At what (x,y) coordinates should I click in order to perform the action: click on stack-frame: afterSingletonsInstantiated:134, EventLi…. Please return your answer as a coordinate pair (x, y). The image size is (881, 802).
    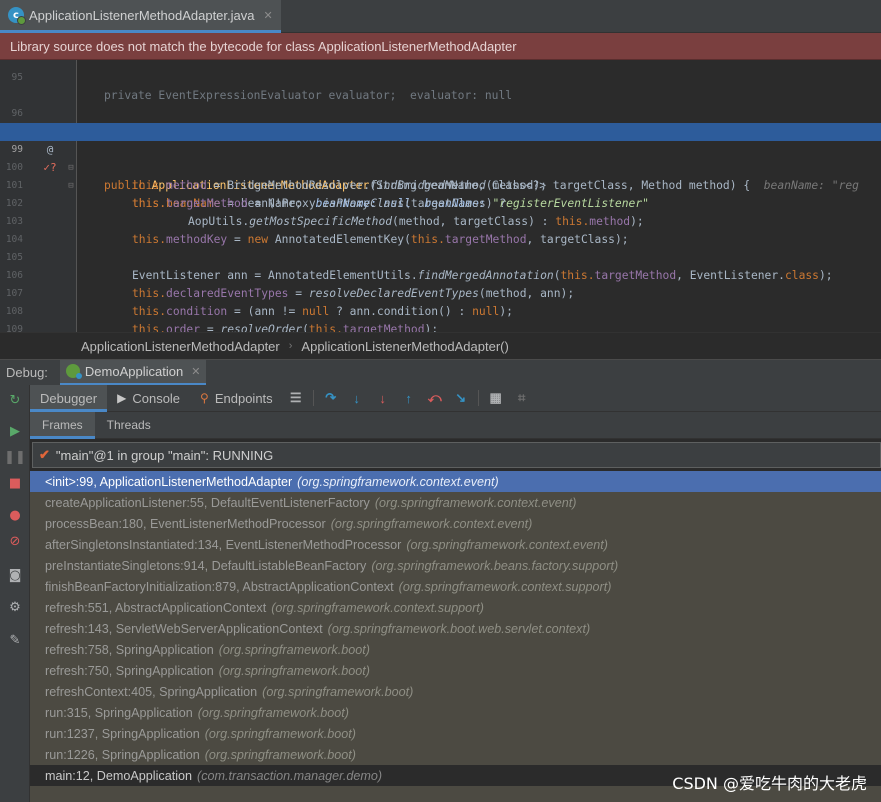
    Looking at the image, I should click on (455, 544).